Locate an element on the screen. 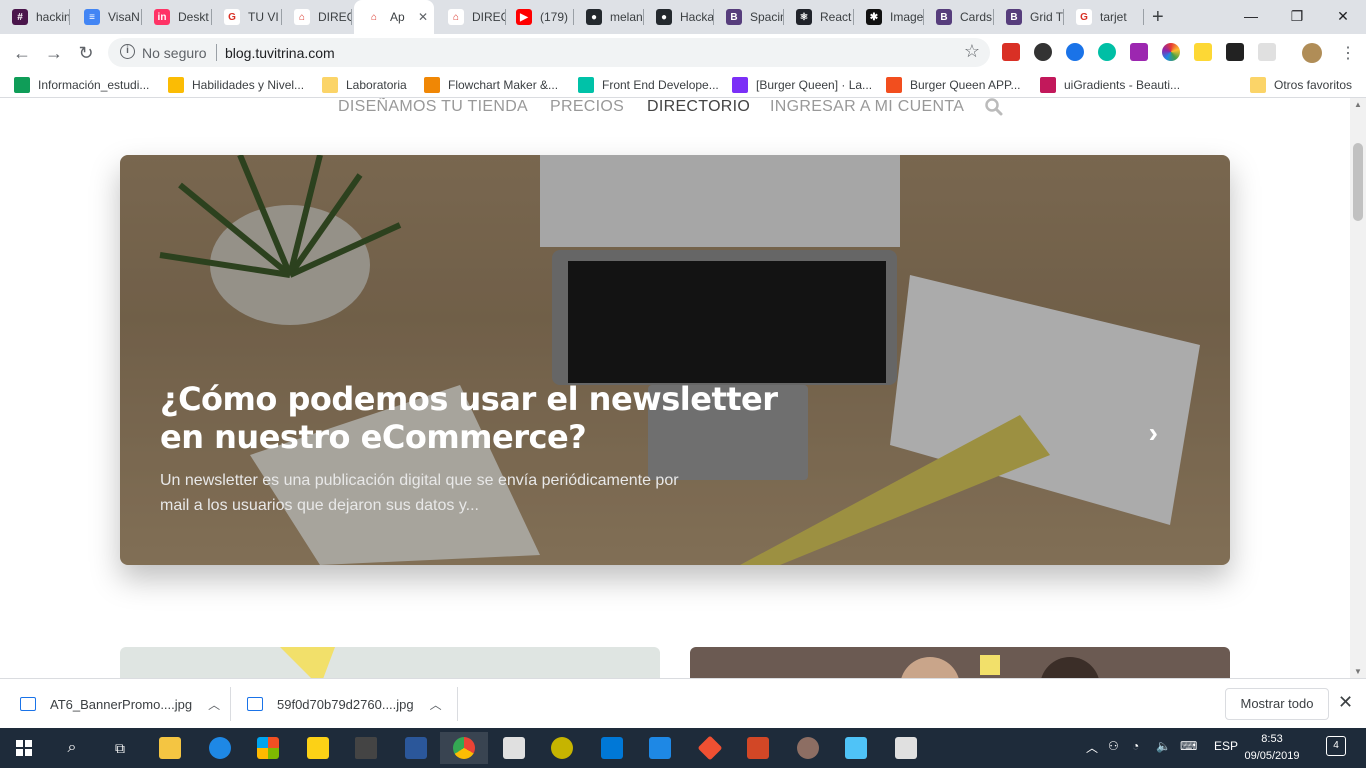  notifications-icon: 4 is located at coordinates (1336, 746).